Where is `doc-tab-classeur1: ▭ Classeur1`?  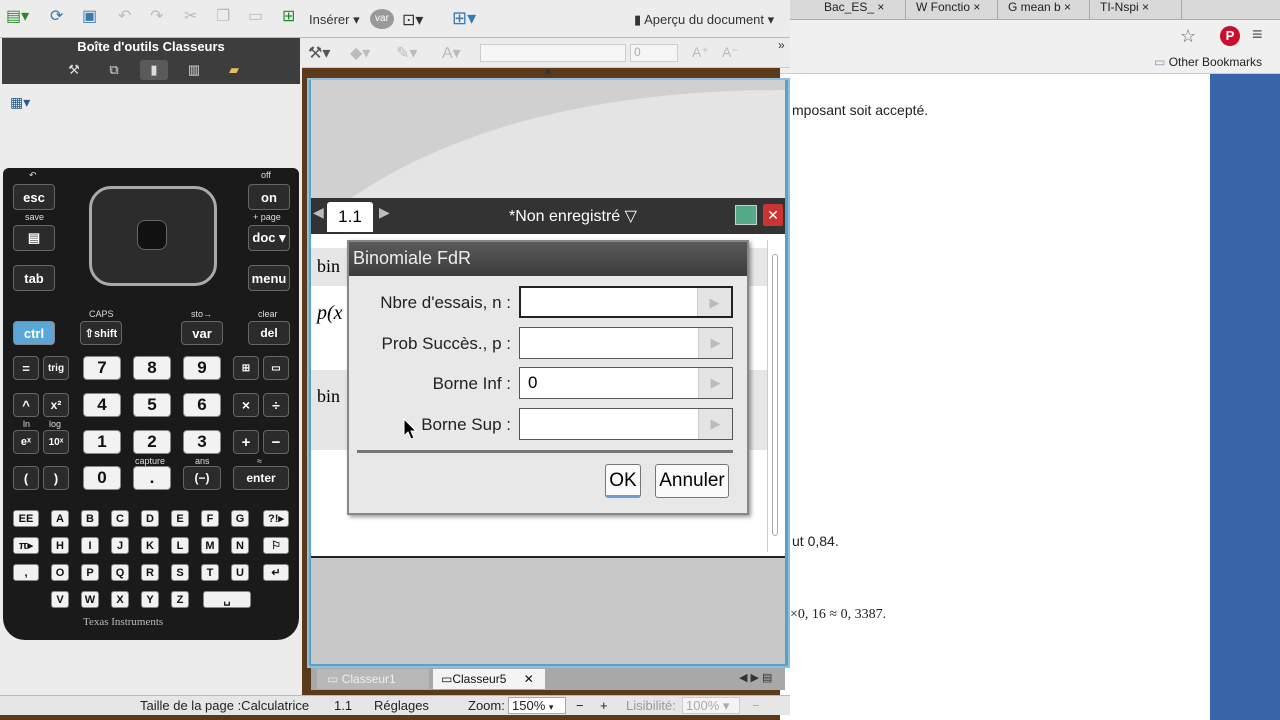 doc-tab-classeur1: ▭ Classeur1 is located at coordinates (373, 679).